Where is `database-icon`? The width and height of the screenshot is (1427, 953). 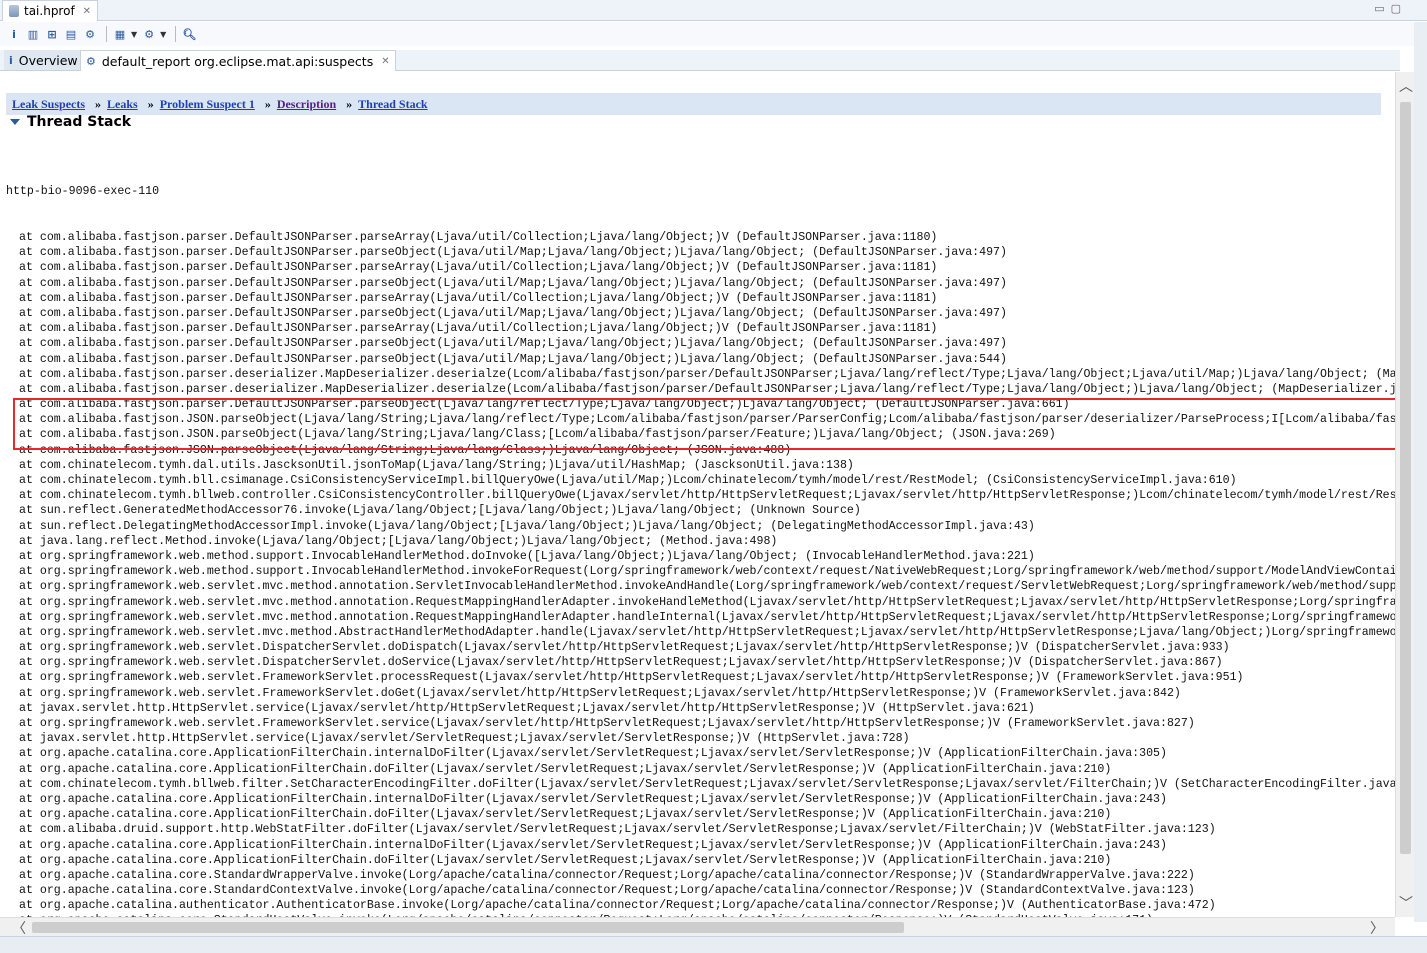 database-icon is located at coordinates (14, 11).